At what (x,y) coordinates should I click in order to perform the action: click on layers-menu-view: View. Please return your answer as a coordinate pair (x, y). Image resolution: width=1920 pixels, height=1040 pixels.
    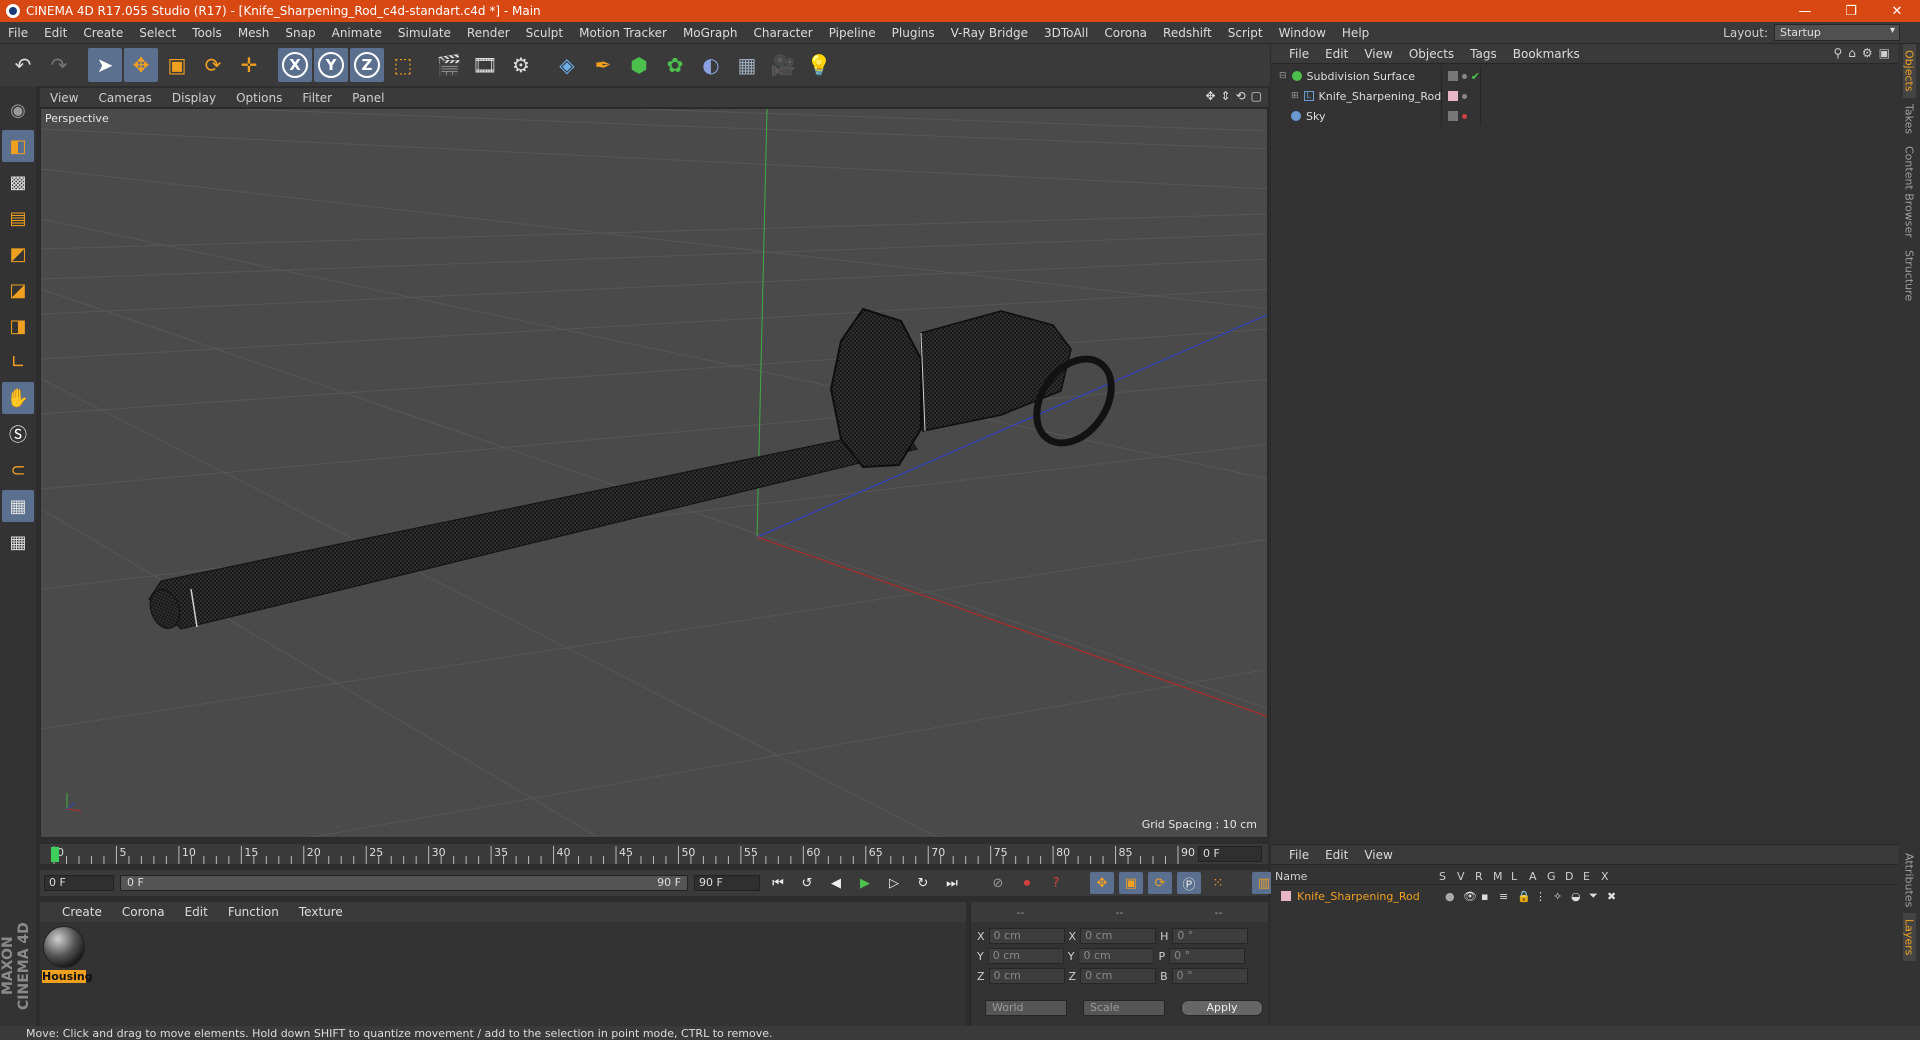
    Looking at the image, I should click on (1378, 855).